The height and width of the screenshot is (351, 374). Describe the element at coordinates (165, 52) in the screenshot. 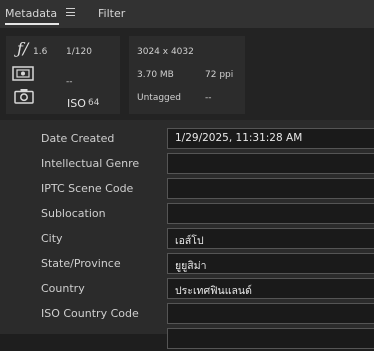

I see `dimensions-value: 3024 x 4032` at that location.